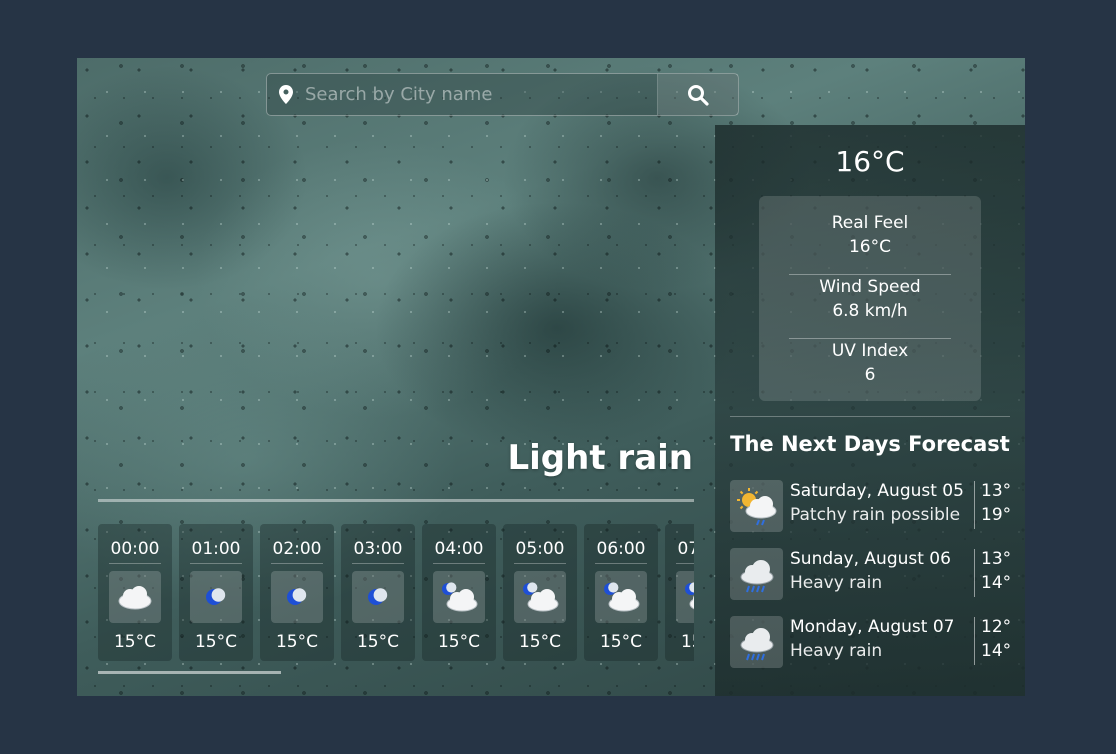  I want to click on hourly-card: 00:00 15°C, so click(135, 592).